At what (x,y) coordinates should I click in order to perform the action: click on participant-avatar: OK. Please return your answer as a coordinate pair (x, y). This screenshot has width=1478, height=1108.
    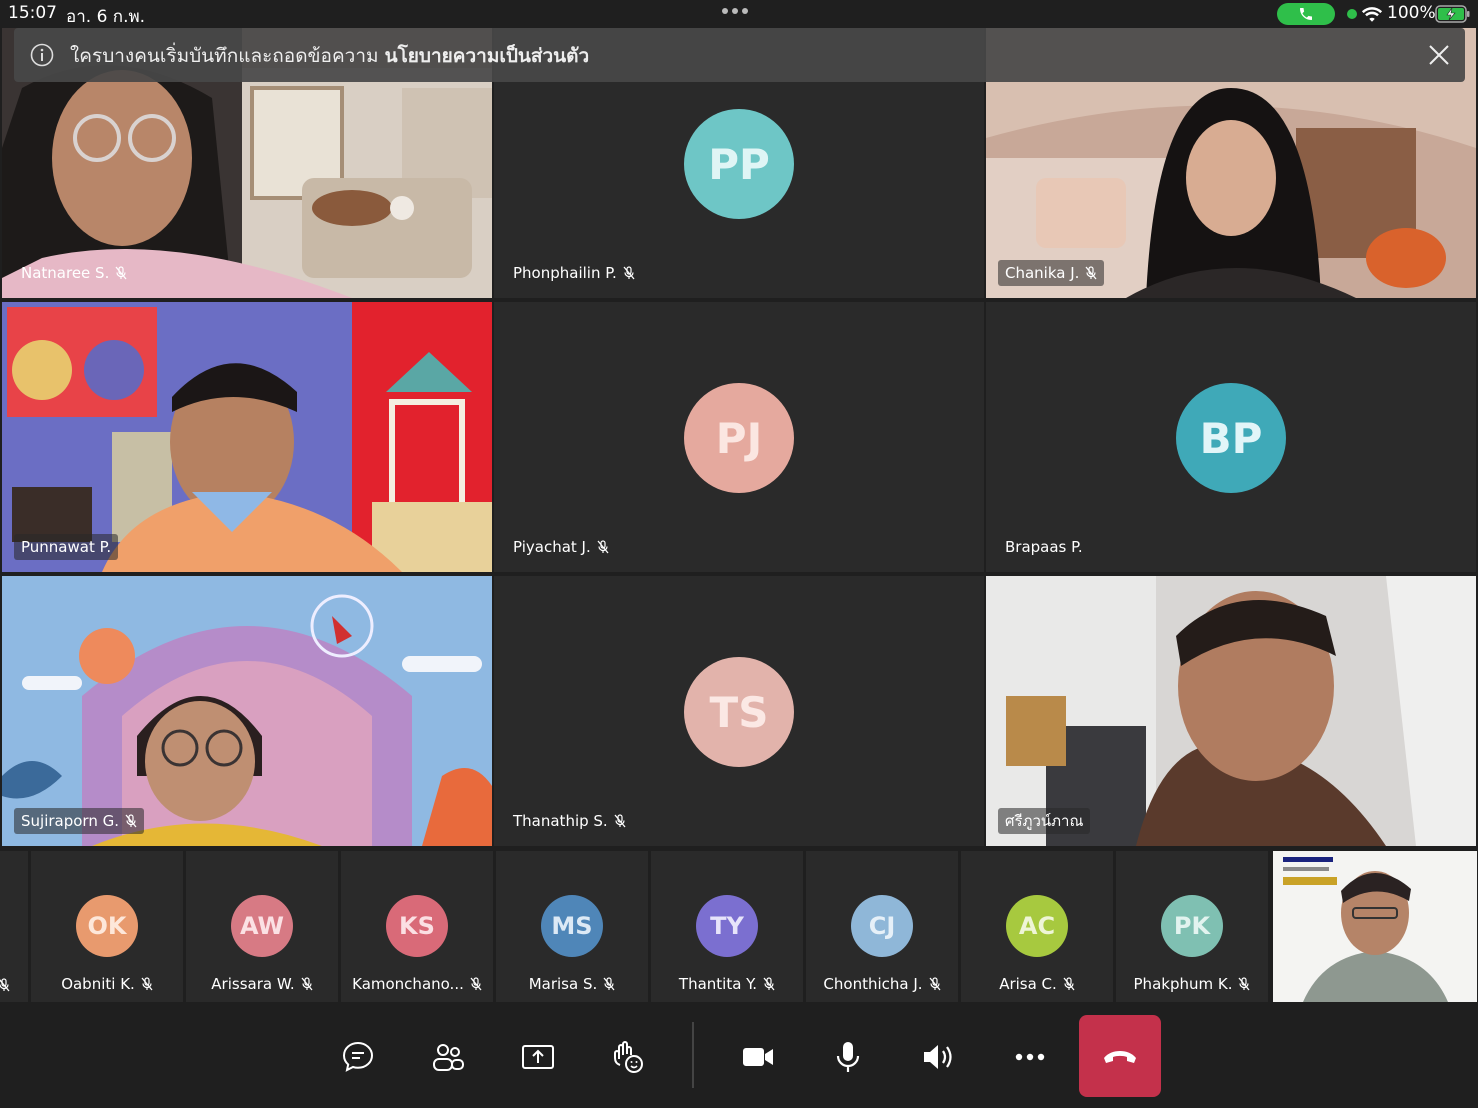
    Looking at the image, I should click on (107, 926).